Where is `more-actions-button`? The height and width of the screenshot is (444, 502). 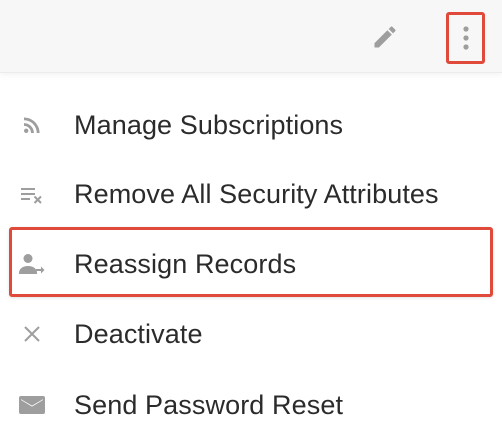
more-actions-button is located at coordinates (465, 38).